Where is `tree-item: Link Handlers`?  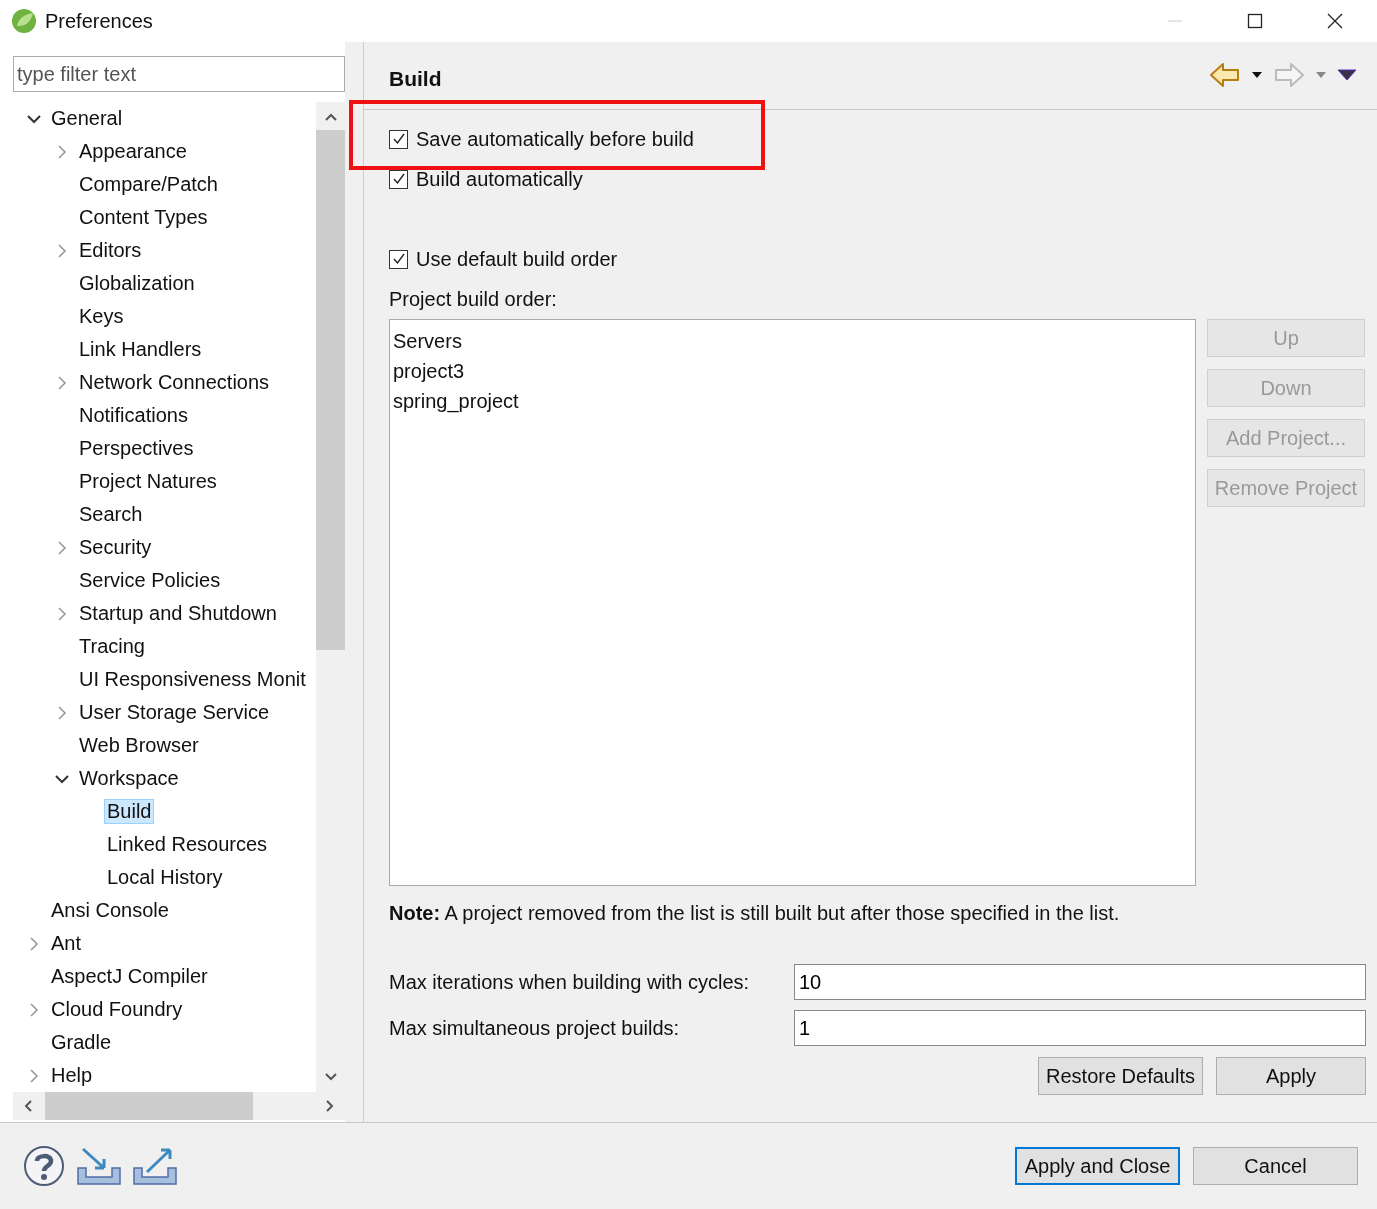
tree-item: Link Handlers is located at coordinates (140, 349).